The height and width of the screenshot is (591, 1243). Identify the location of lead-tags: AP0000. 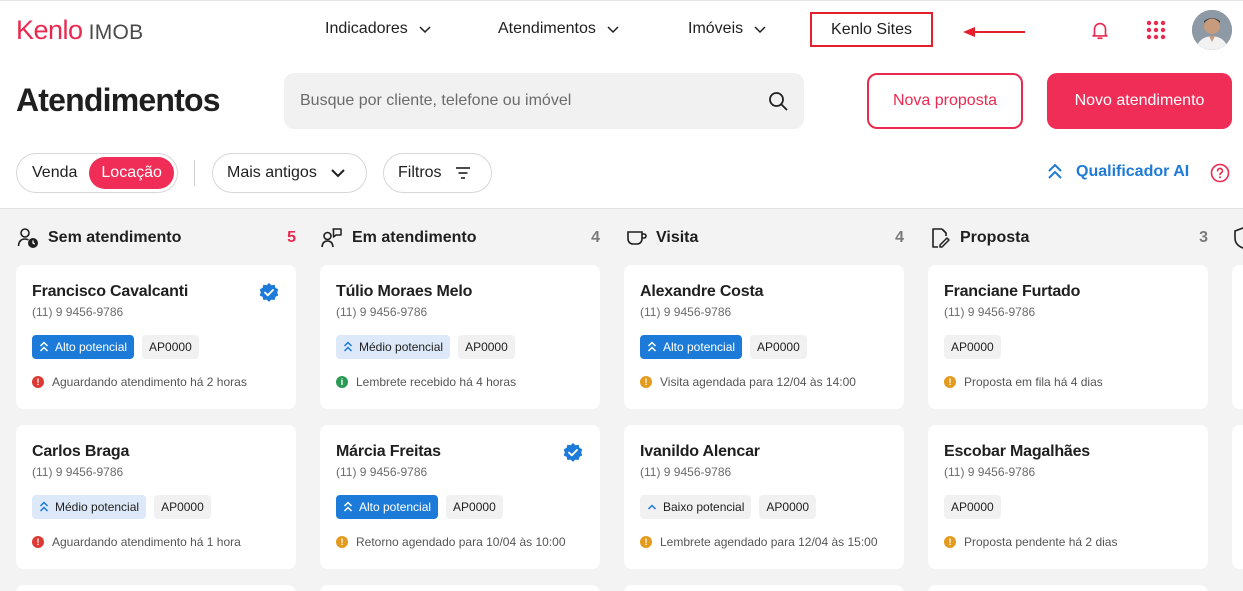
(1068, 347).